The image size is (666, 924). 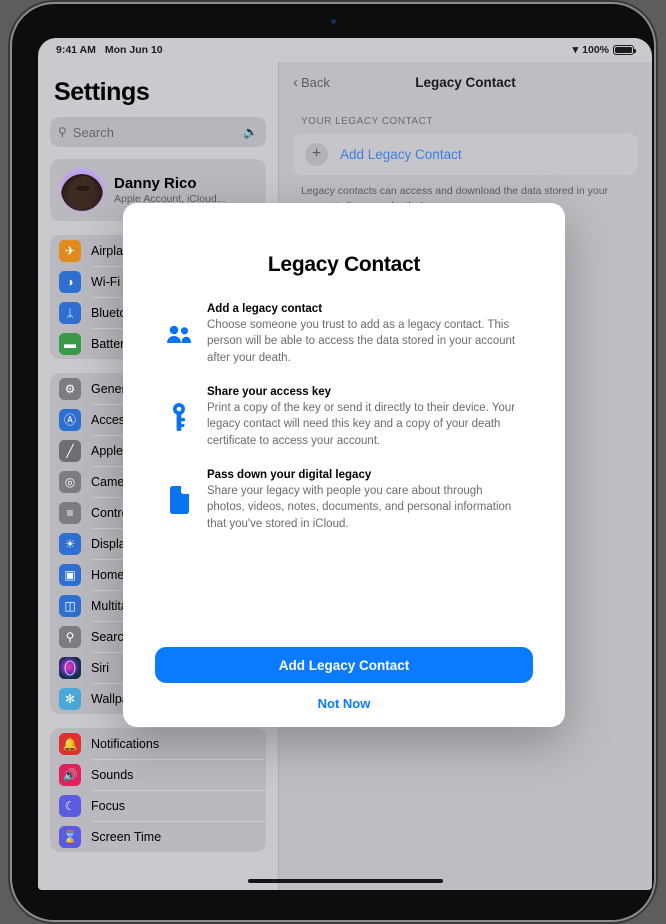 What do you see at coordinates (70, 543) in the screenshot?
I see `brightness-icon: ☀` at bounding box center [70, 543].